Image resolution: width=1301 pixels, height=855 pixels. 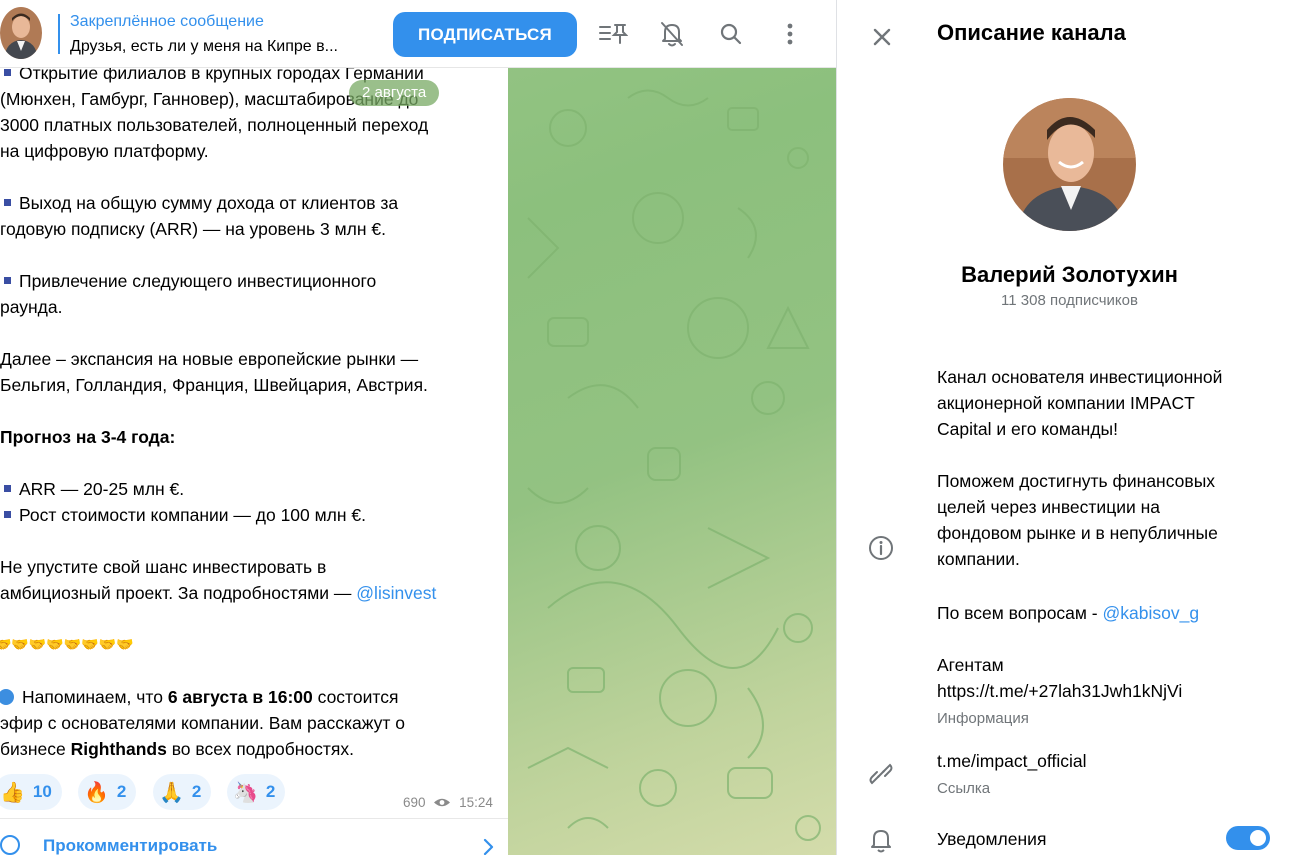 What do you see at coordinates (104, 151) in the screenshot?
I see `message-line: на цифровую платформу.` at bounding box center [104, 151].